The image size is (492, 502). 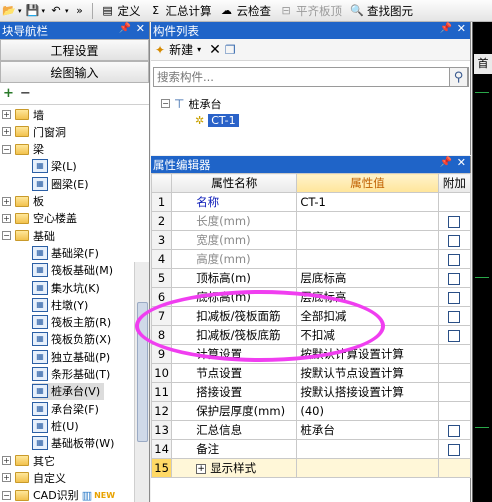 What do you see at coordinates (28, 235) in the screenshot?
I see `tree-folder: − 基础` at bounding box center [28, 235].